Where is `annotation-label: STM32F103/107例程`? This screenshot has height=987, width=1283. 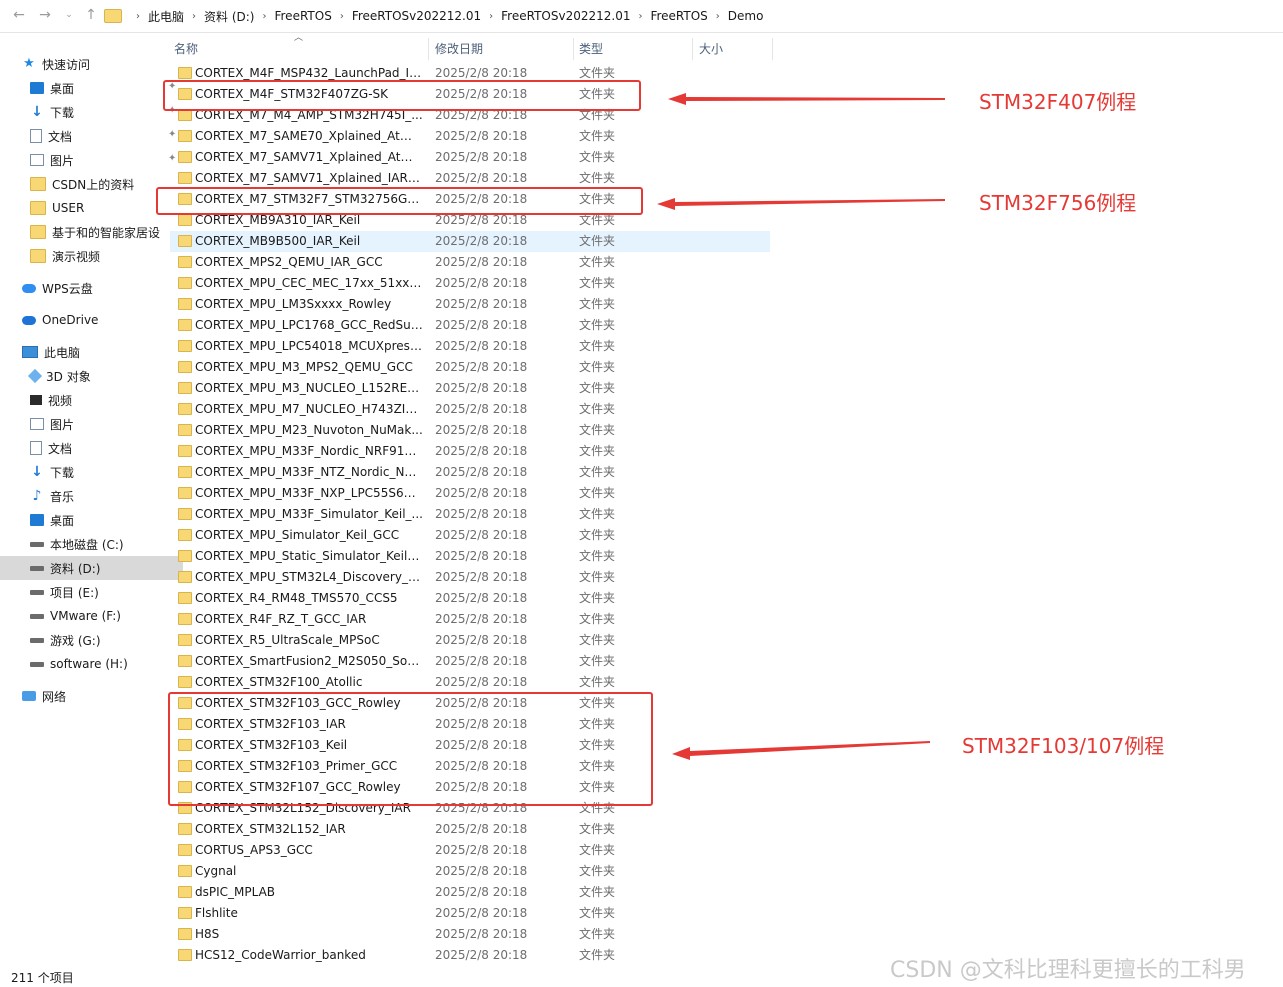 annotation-label: STM32F103/107例程 is located at coordinates (1063, 746).